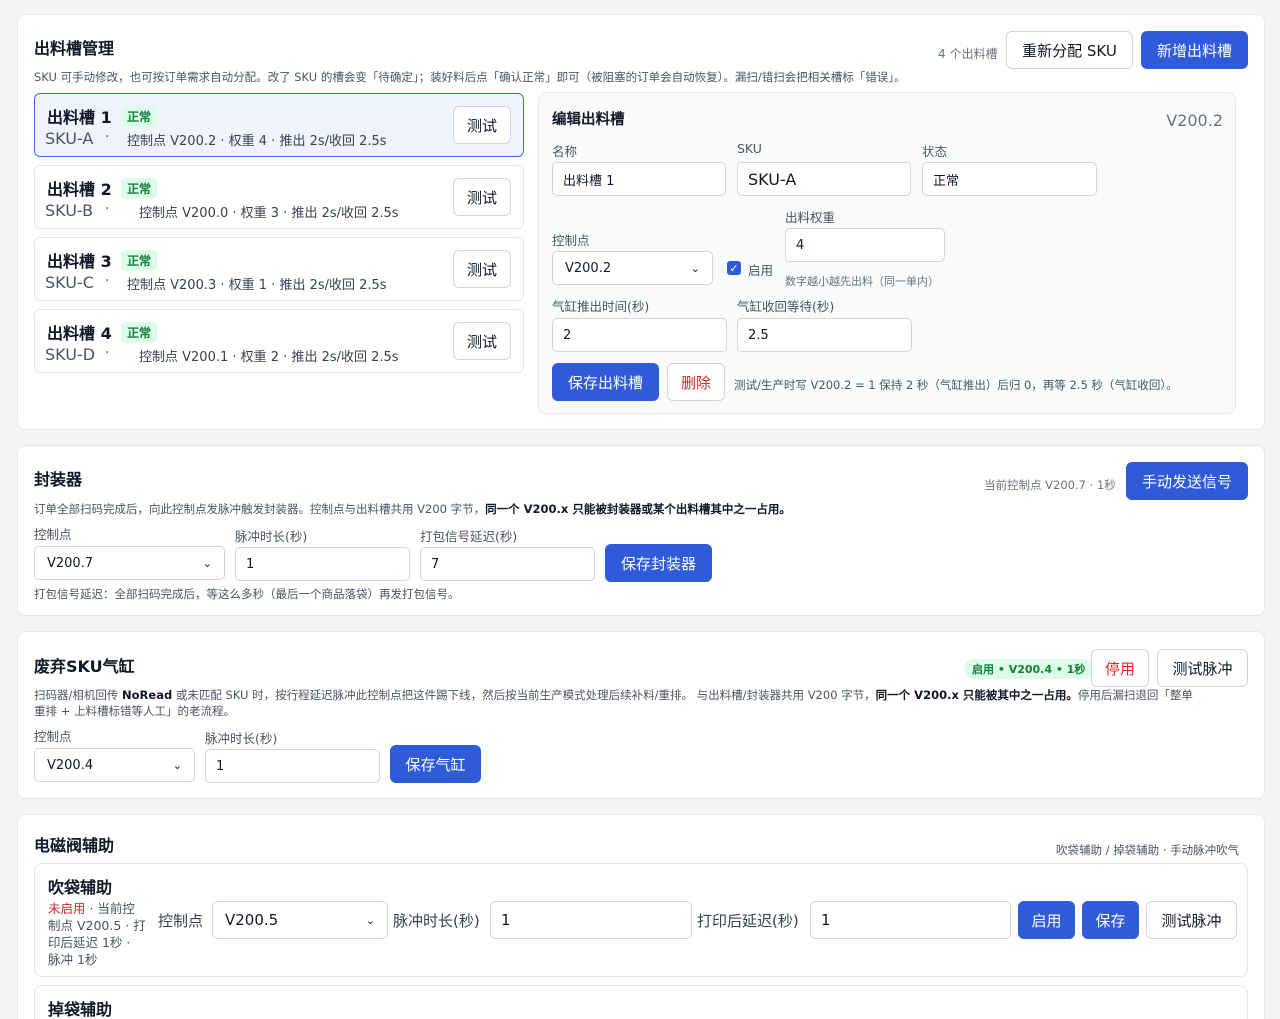 The image size is (1280, 1019). I want to click on reject-control-select: V200.4 ⌄, so click(114, 765).